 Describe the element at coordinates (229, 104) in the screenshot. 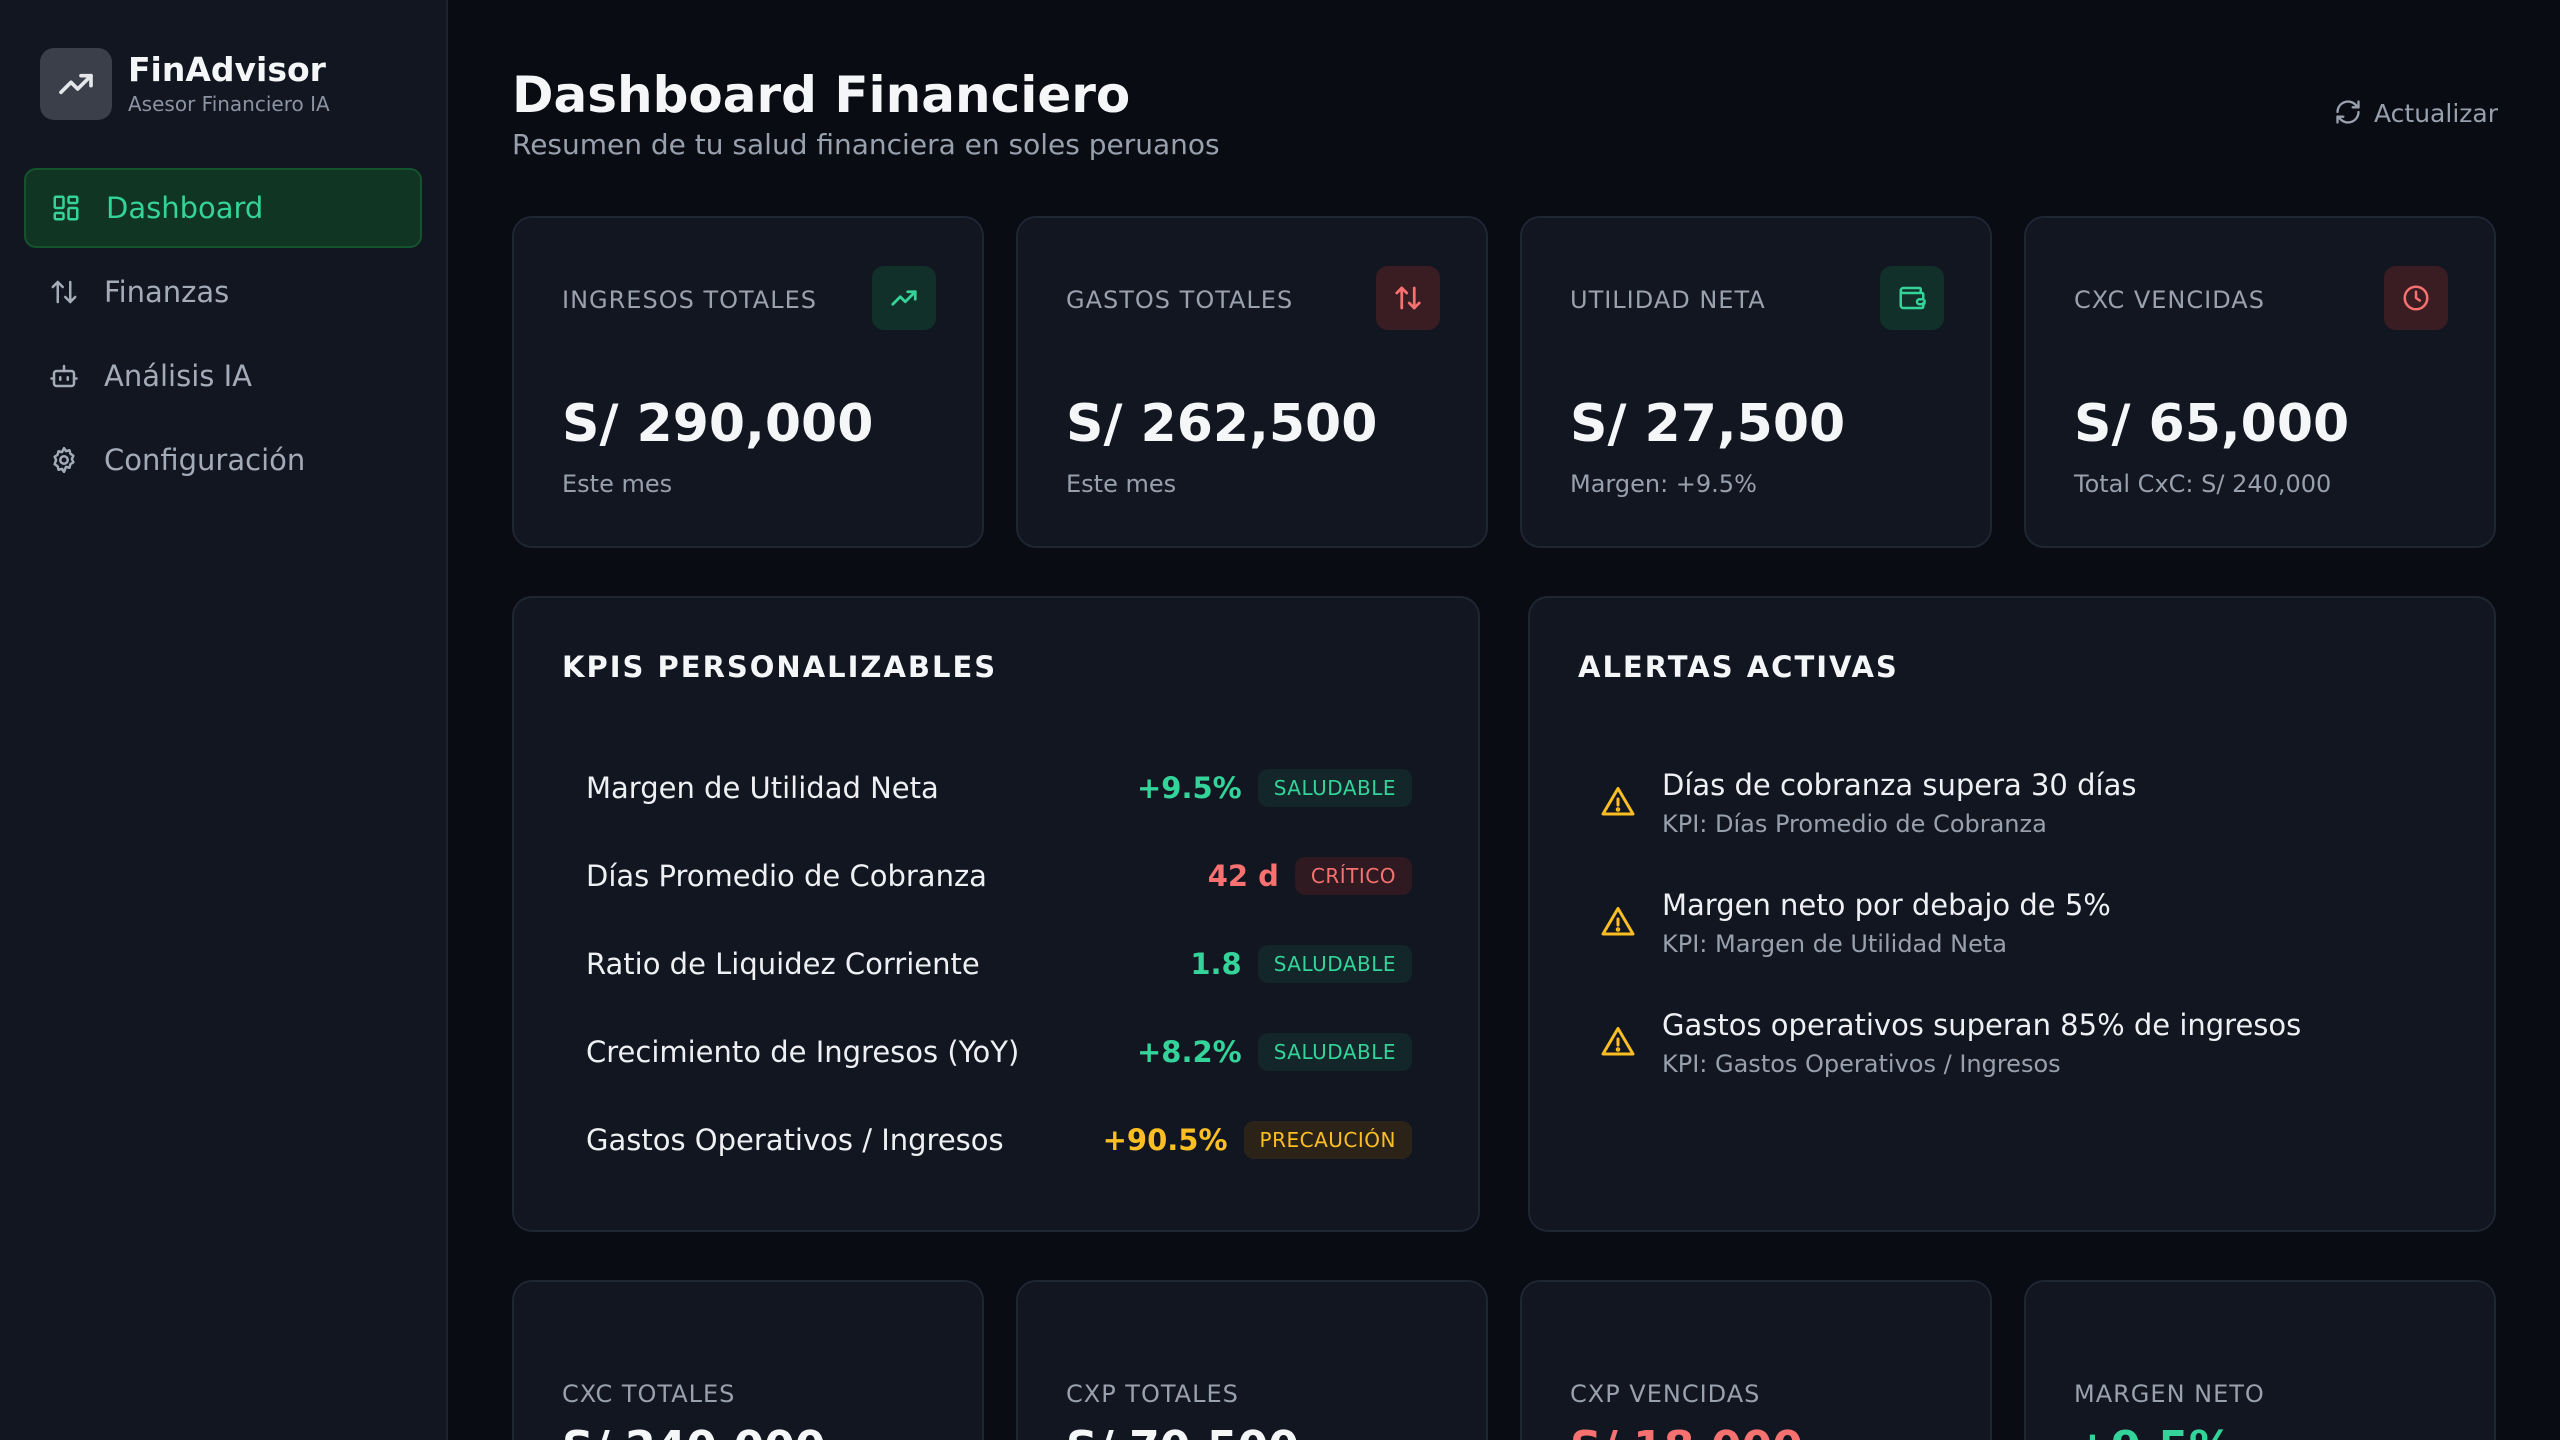

I see `brand-subtitle: Asesor Financiero IA` at that location.